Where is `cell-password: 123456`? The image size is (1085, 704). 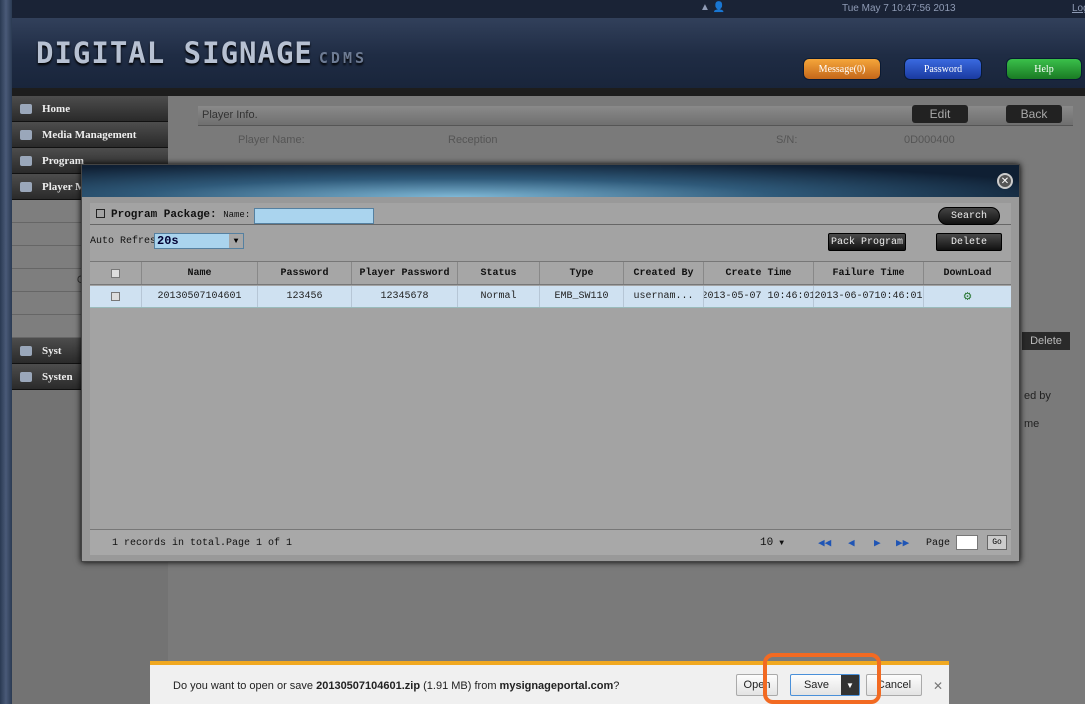 cell-password: 123456 is located at coordinates (305, 296).